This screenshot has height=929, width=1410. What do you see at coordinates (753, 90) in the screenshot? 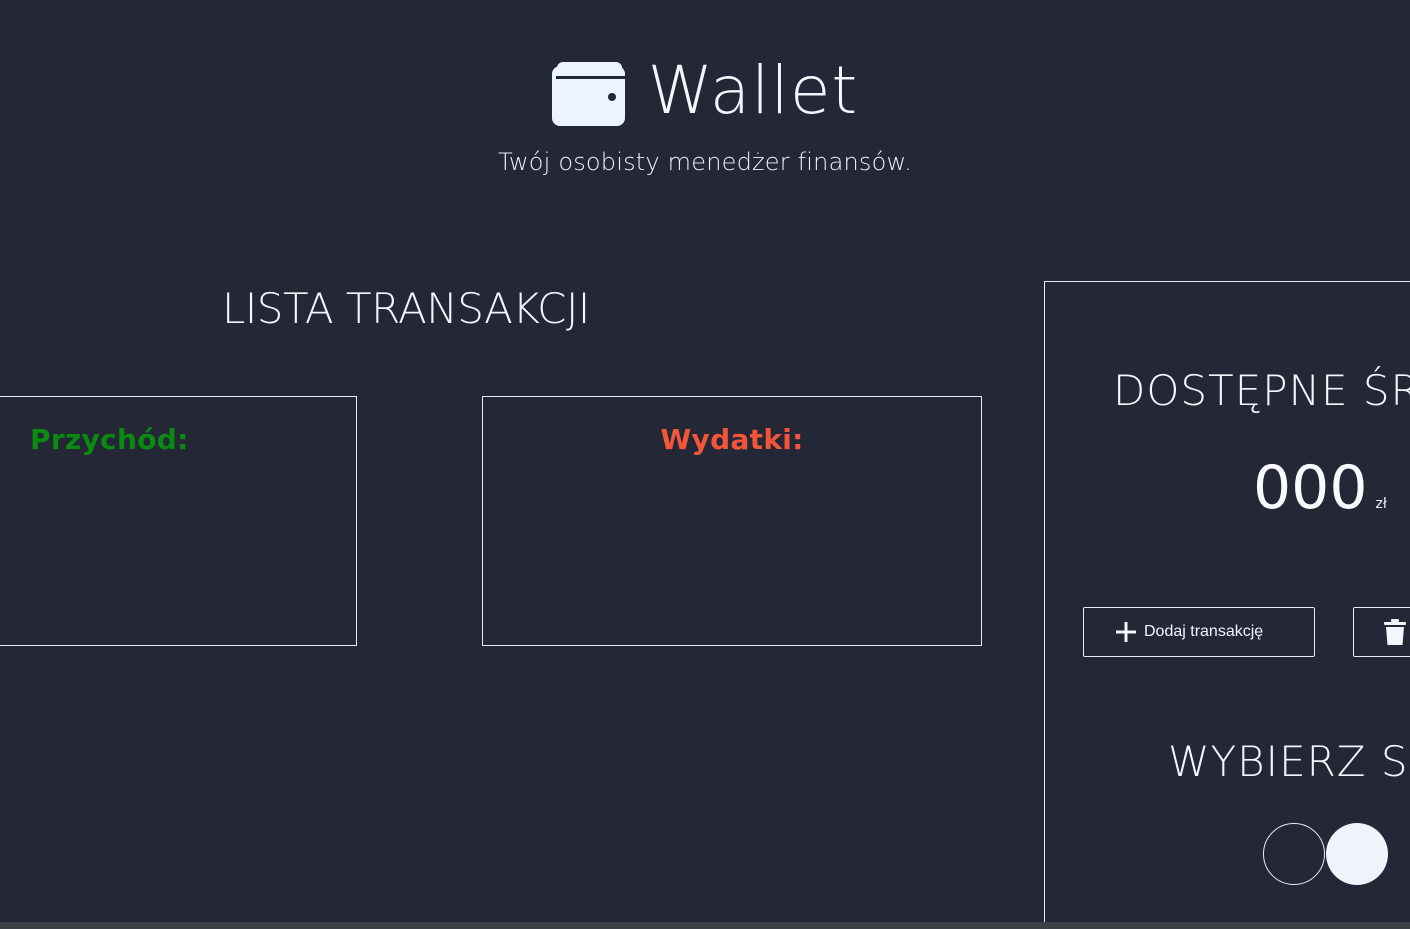
I see `app-title: Wallet` at bounding box center [753, 90].